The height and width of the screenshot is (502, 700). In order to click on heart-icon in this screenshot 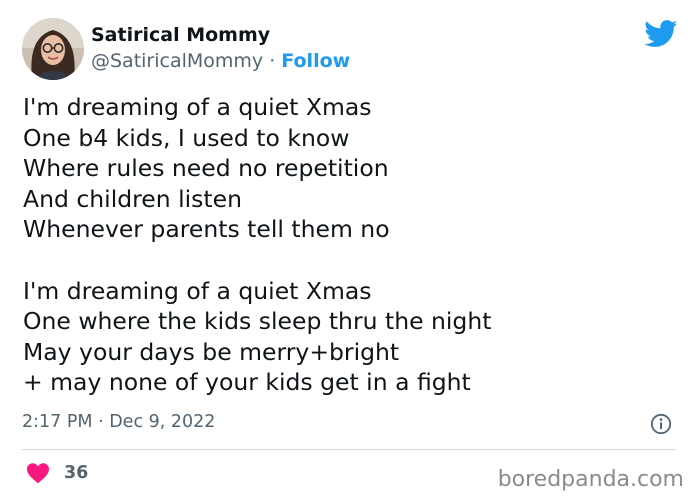, I will do `click(38, 473)`.